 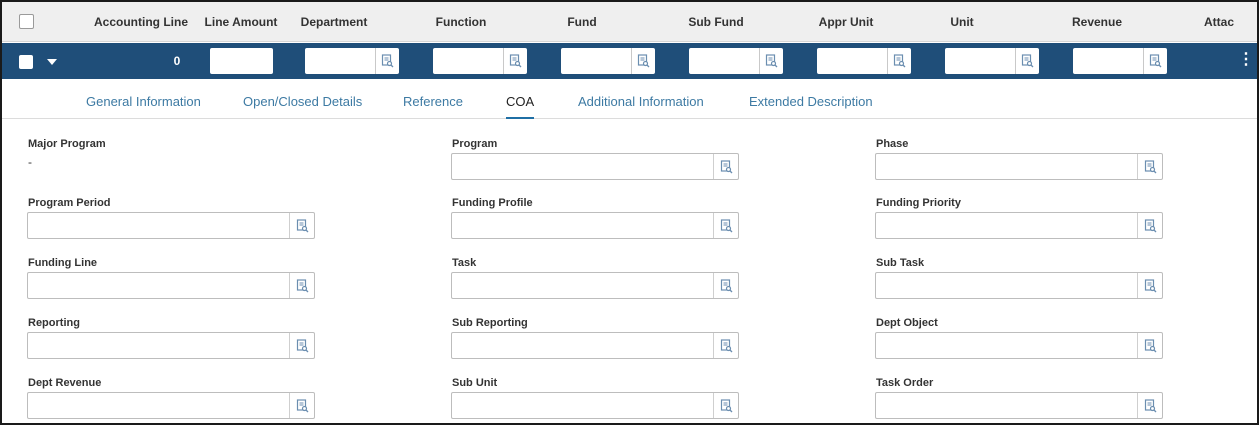 I want to click on department-input, so click(x=352, y=61).